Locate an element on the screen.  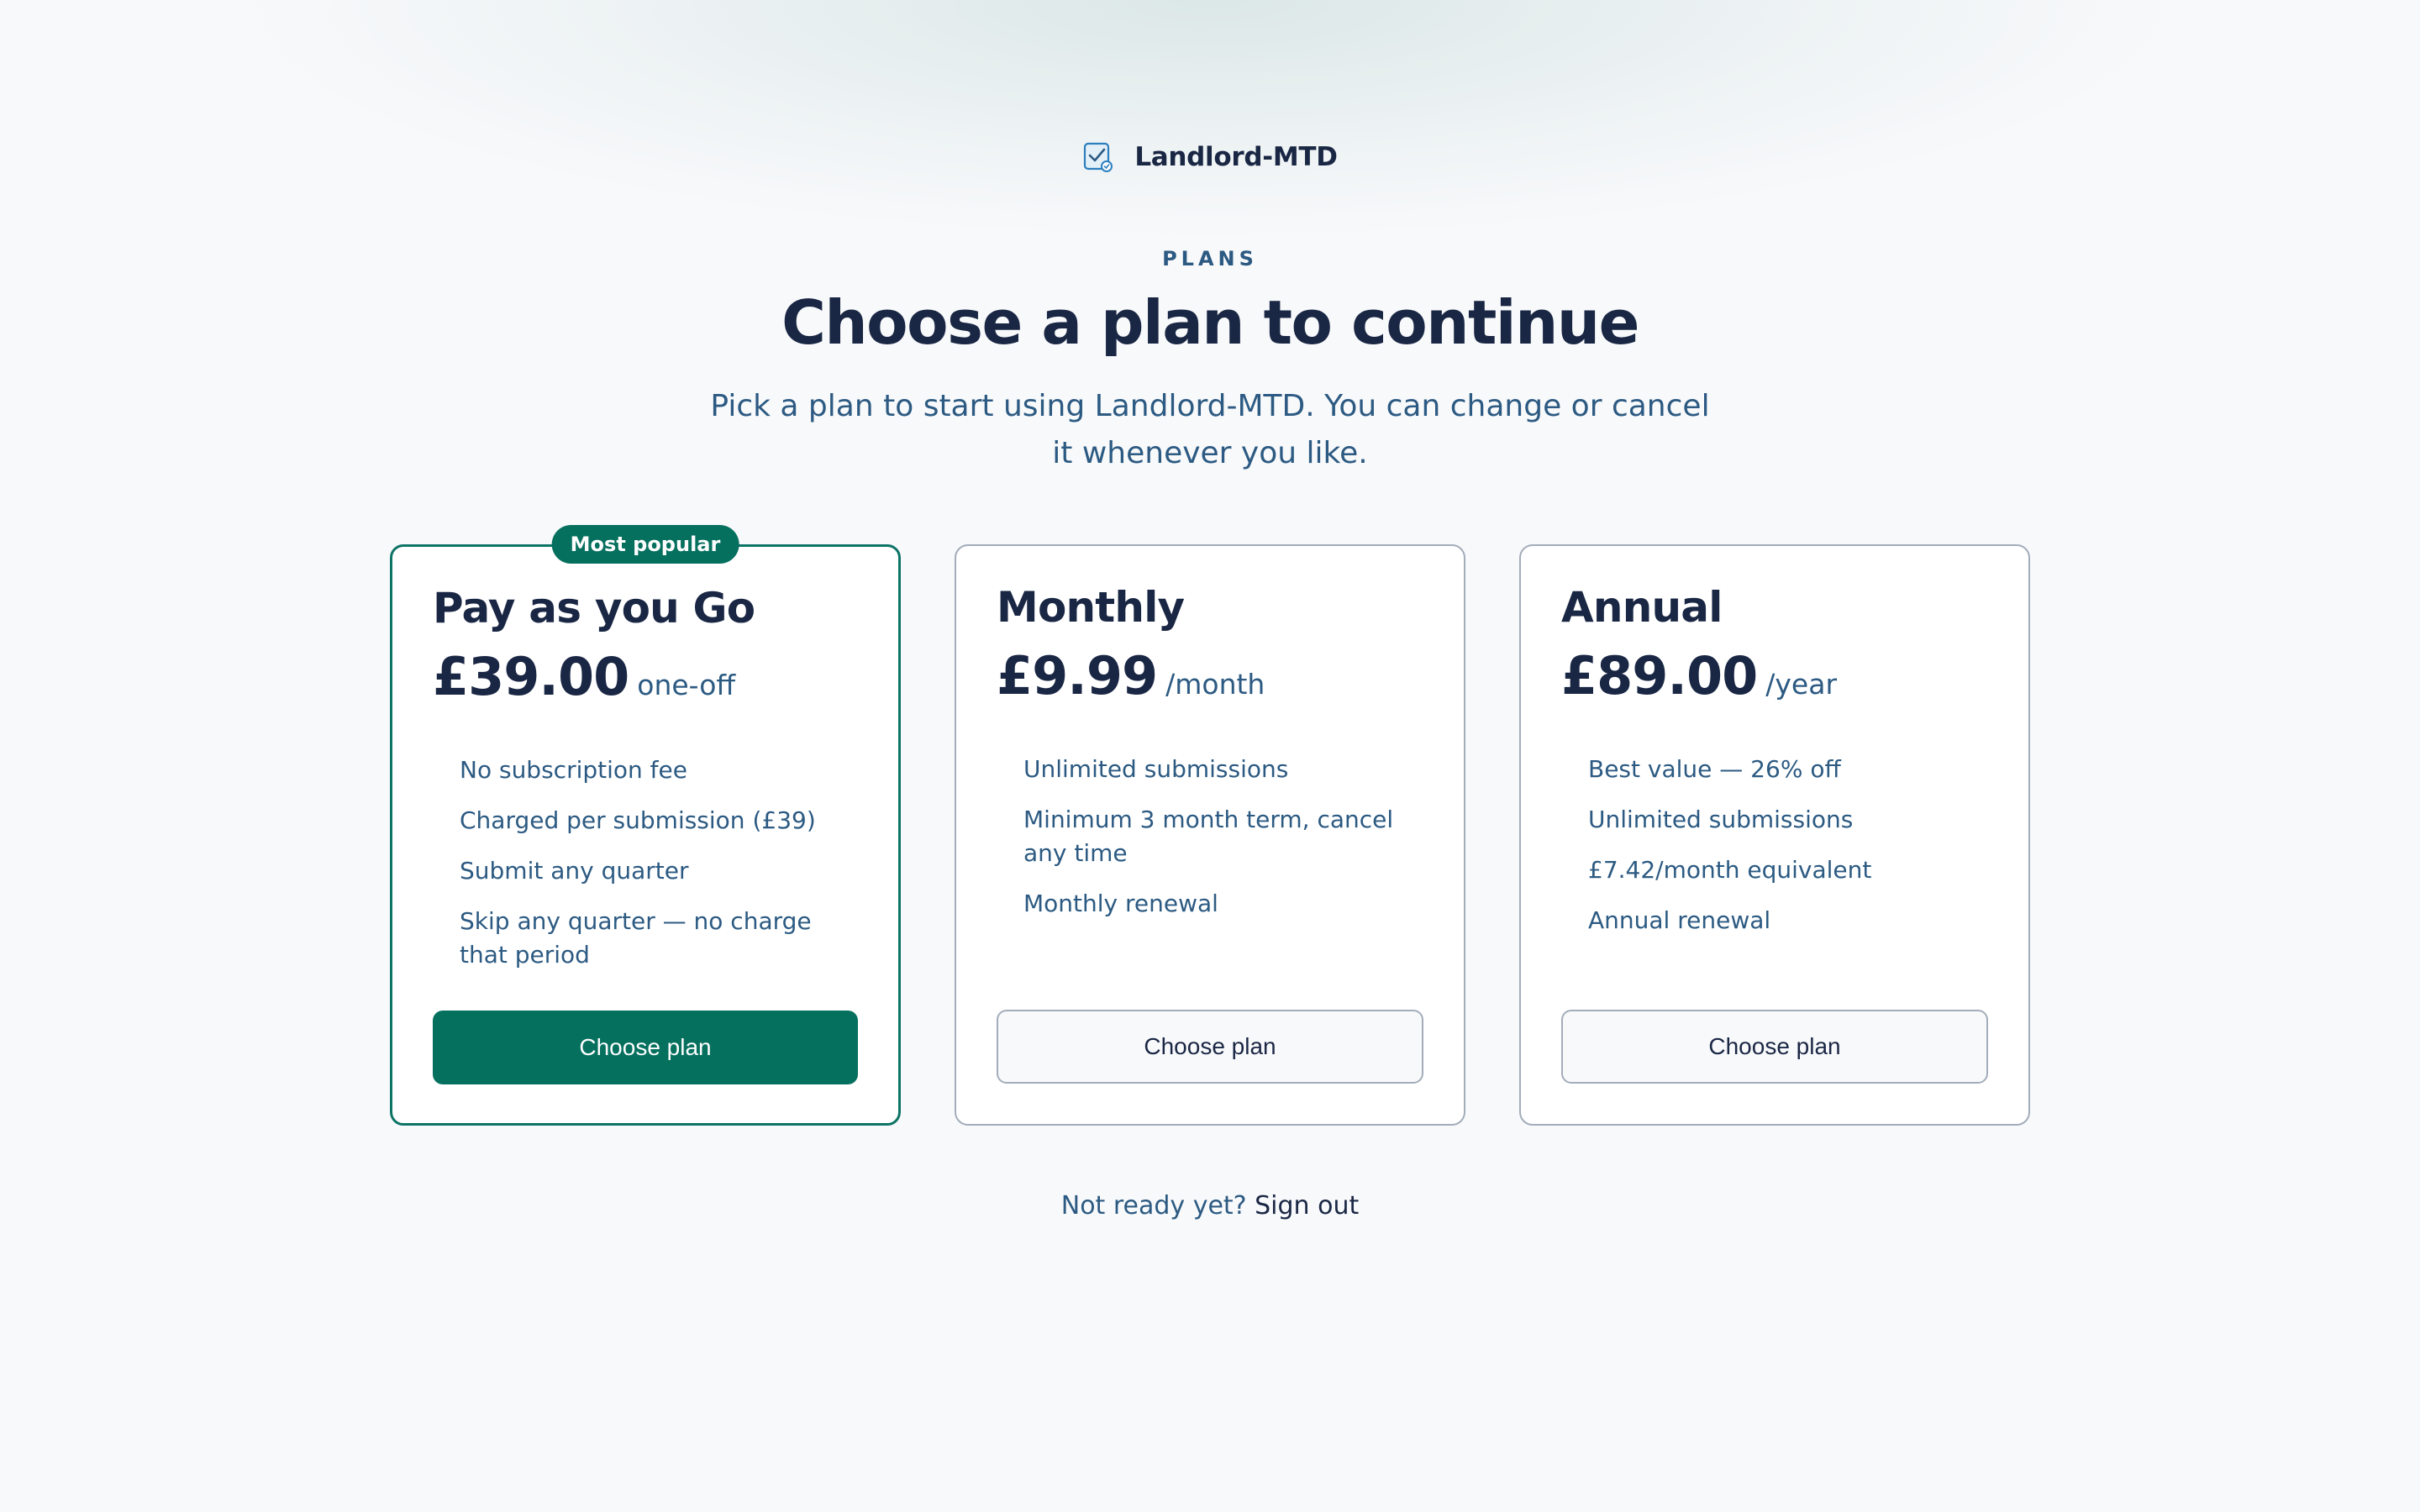
background-glow is located at coordinates (1210, 117).